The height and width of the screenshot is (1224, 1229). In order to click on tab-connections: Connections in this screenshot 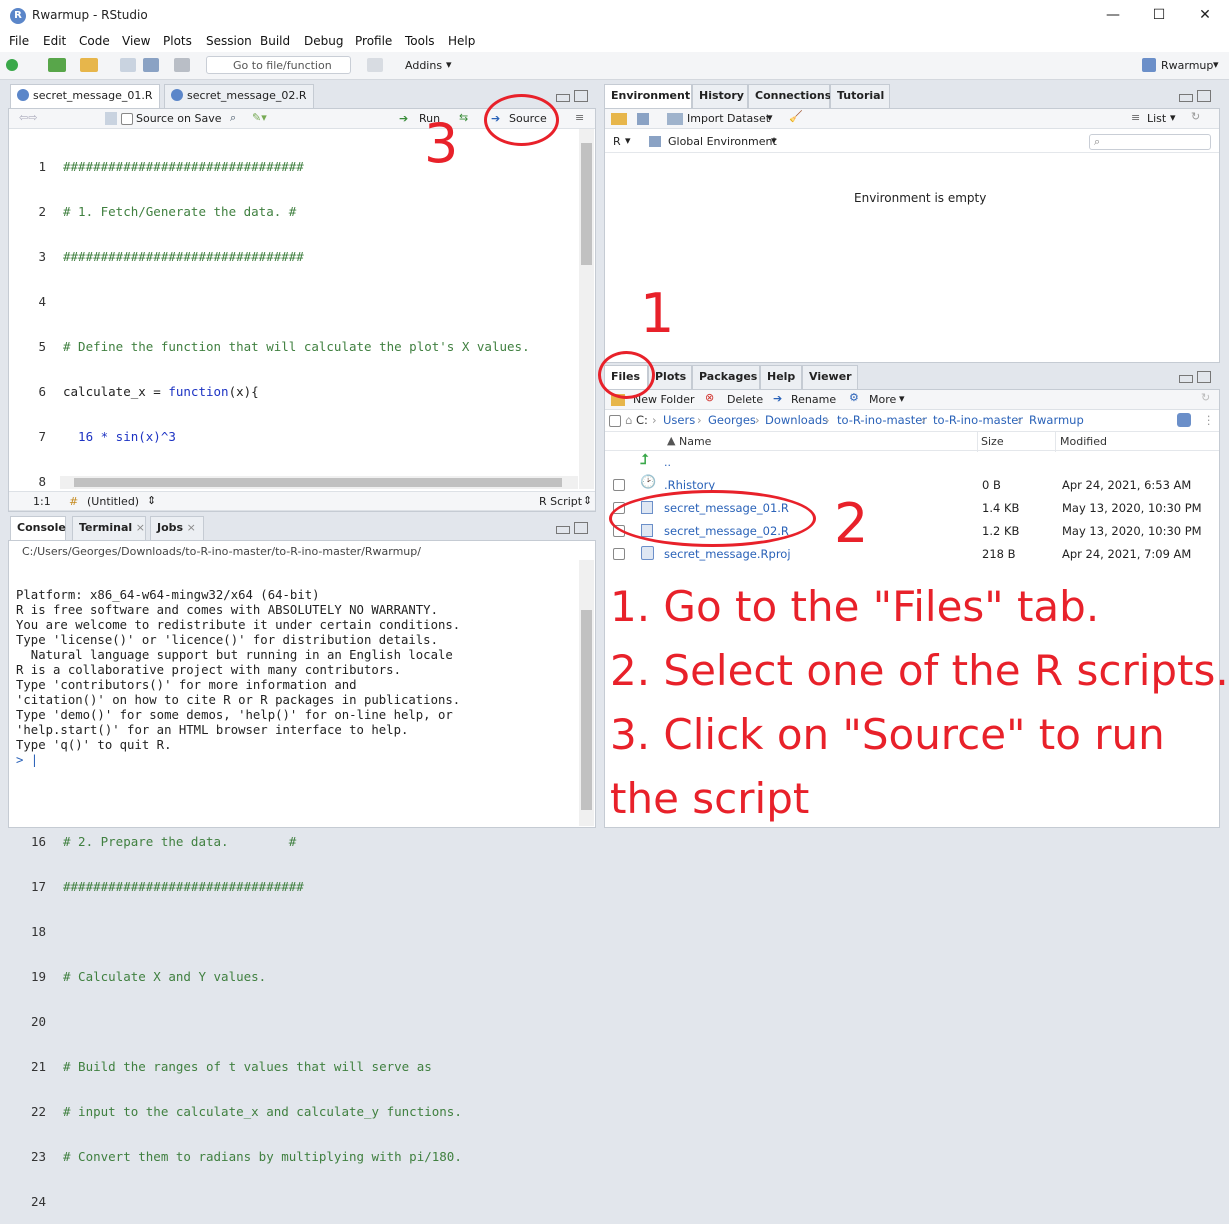, I will do `click(789, 96)`.